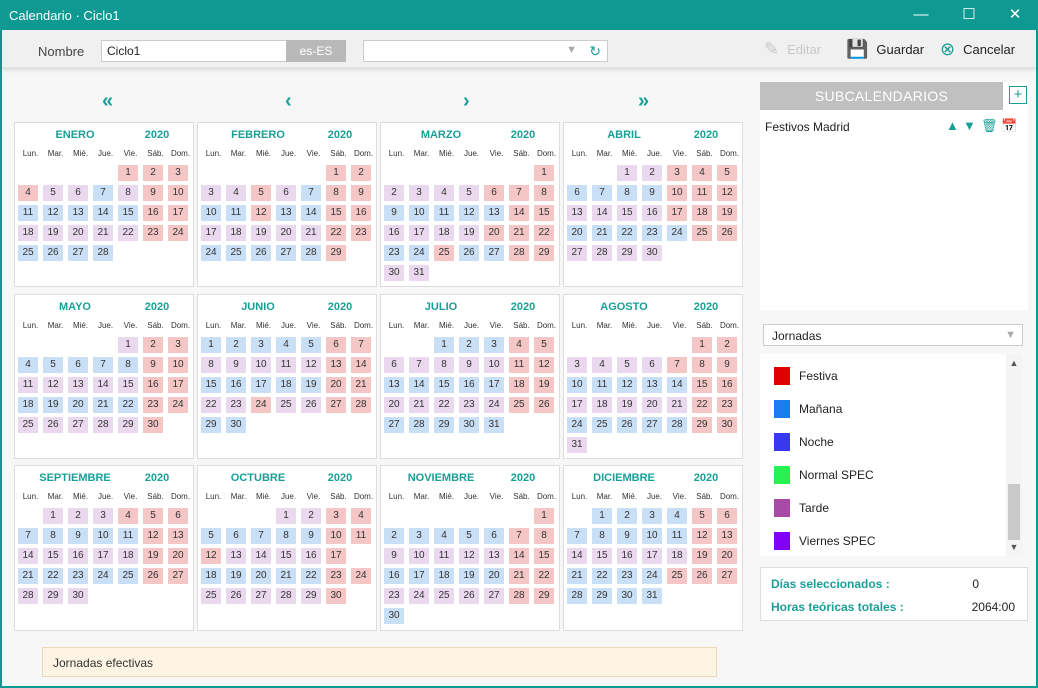  I want to click on jornada-item: Mañana, so click(808, 409).